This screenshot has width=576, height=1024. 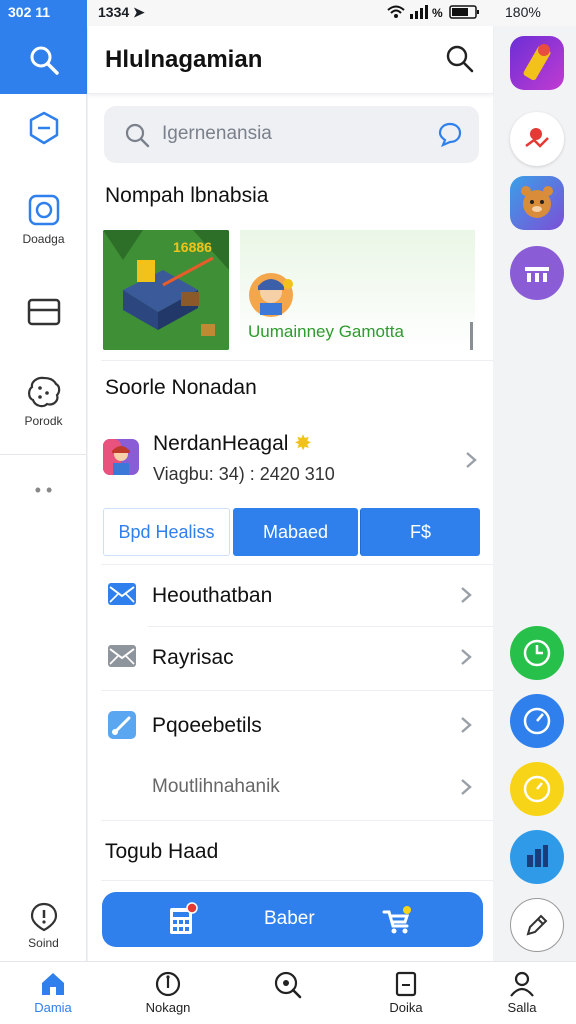 I want to click on cookie-icon, so click(x=43, y=392).